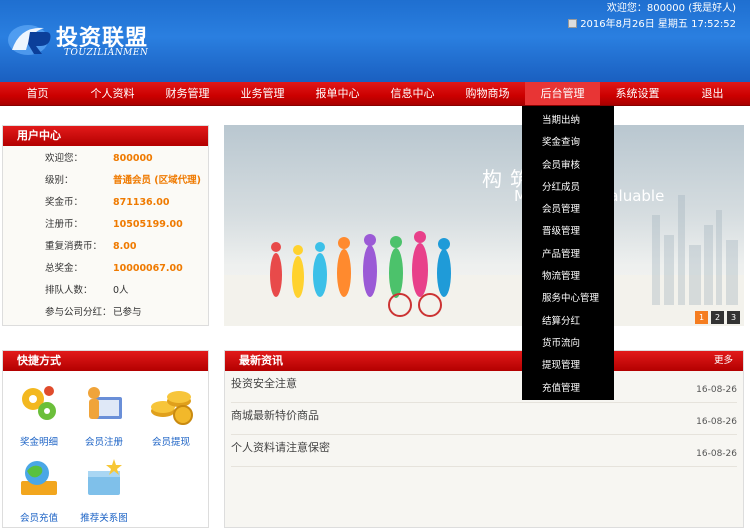 This screenshot has width=750, height=528. I want to click on user-row: 重复消费币： 8.00, so click(105, 247).